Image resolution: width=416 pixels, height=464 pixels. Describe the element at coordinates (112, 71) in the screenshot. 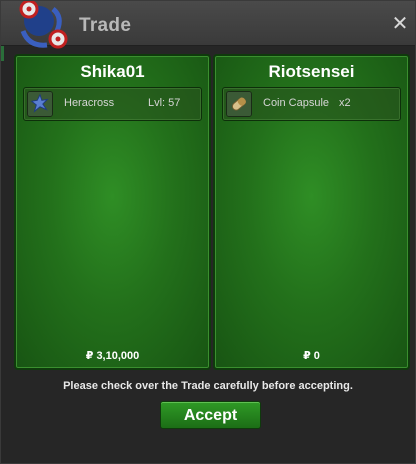

I see `left-player-name: Shika01` at that location.